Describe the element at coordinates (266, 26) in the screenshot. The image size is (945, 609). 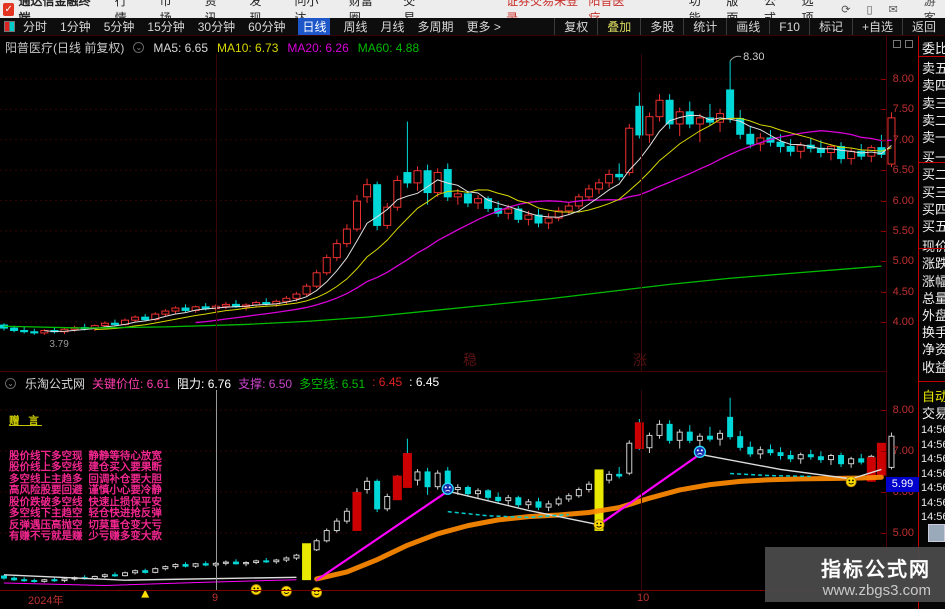
I see `period-tab-60分钟: 60分钟` at that location.